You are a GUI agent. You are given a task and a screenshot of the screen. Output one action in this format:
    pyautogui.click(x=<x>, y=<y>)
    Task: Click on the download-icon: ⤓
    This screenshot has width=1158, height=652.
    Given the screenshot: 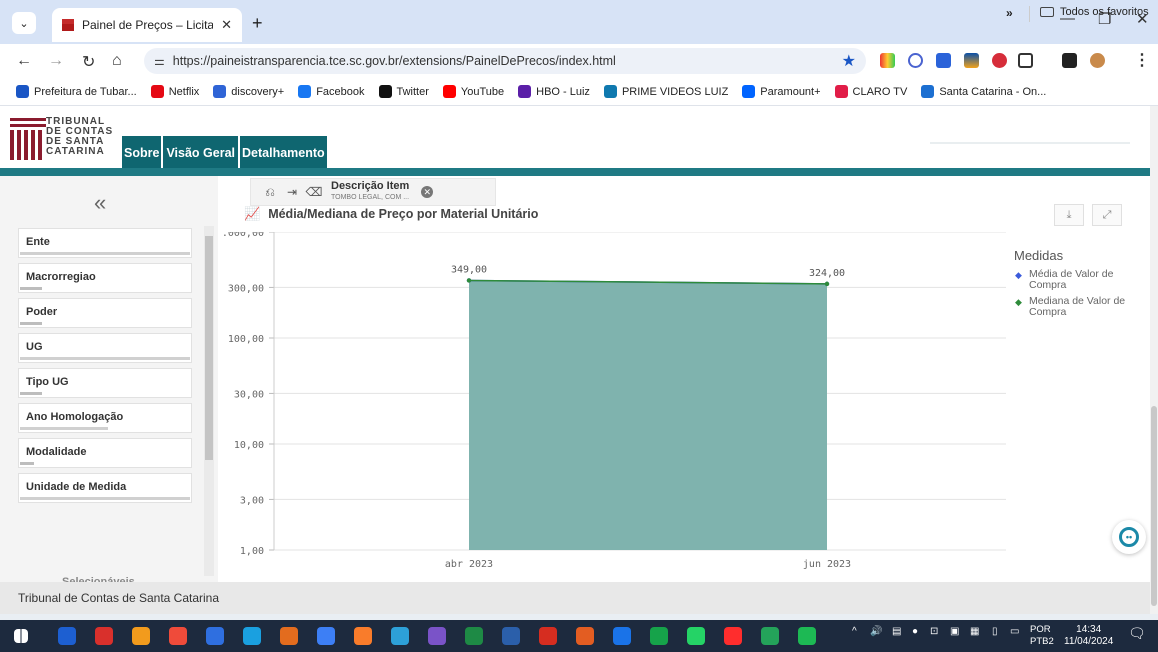 What is the action you would take?
    pyautogui.click(x=1069, y=215)
    